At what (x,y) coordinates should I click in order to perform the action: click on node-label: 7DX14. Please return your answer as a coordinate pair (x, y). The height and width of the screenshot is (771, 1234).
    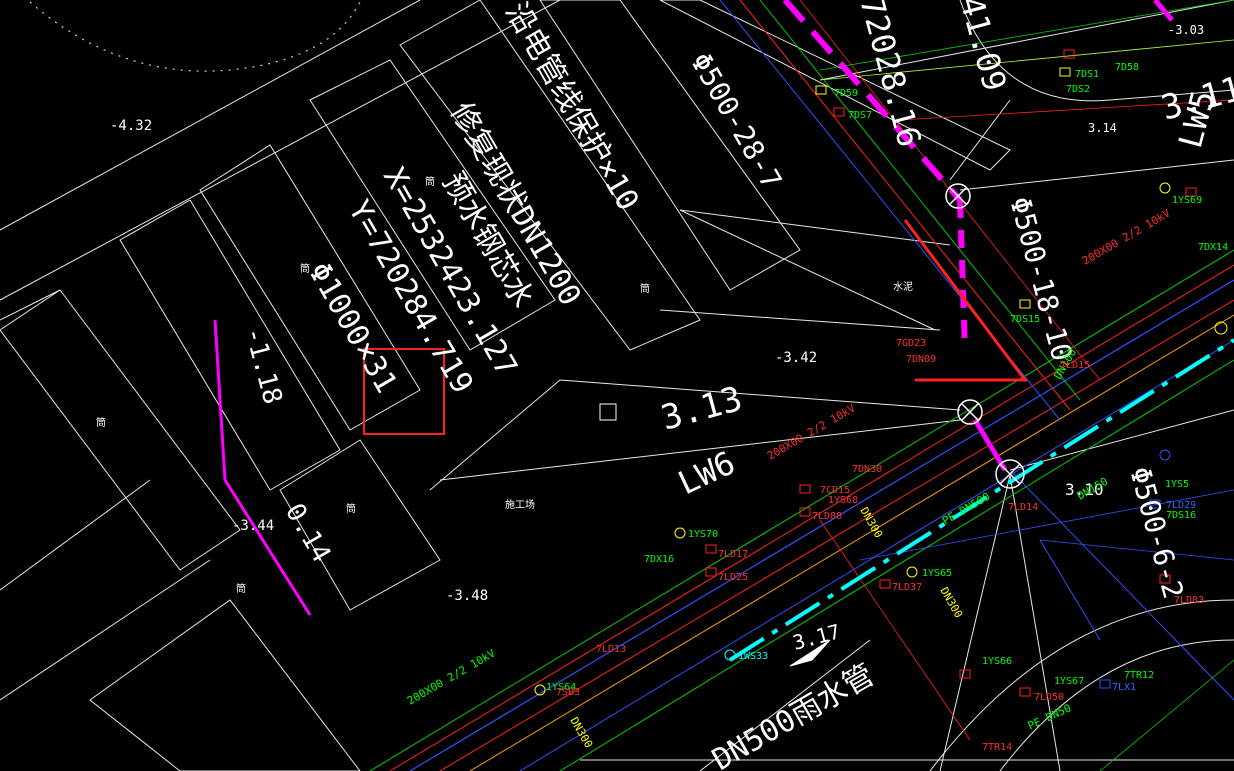
    Looking at the image, I should click on (1213, 247).